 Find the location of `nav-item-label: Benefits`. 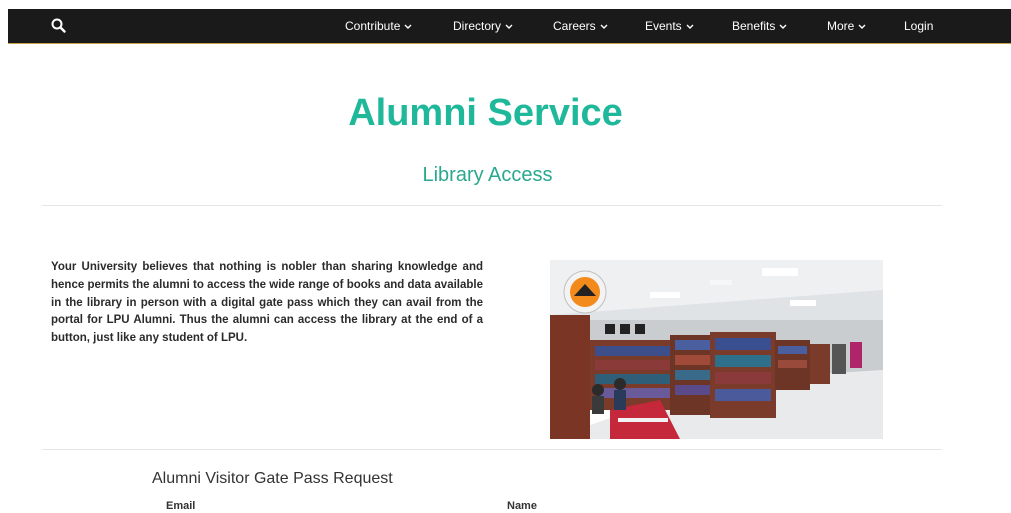

nav-item-label: Benefits is located at coordinates (754, 26).